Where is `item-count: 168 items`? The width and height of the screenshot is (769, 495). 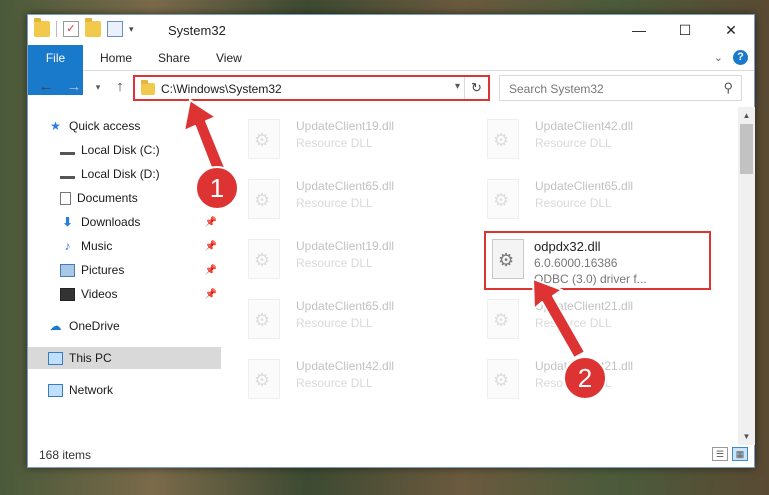
item-count: 168 items is located at coordinates (65, 455).